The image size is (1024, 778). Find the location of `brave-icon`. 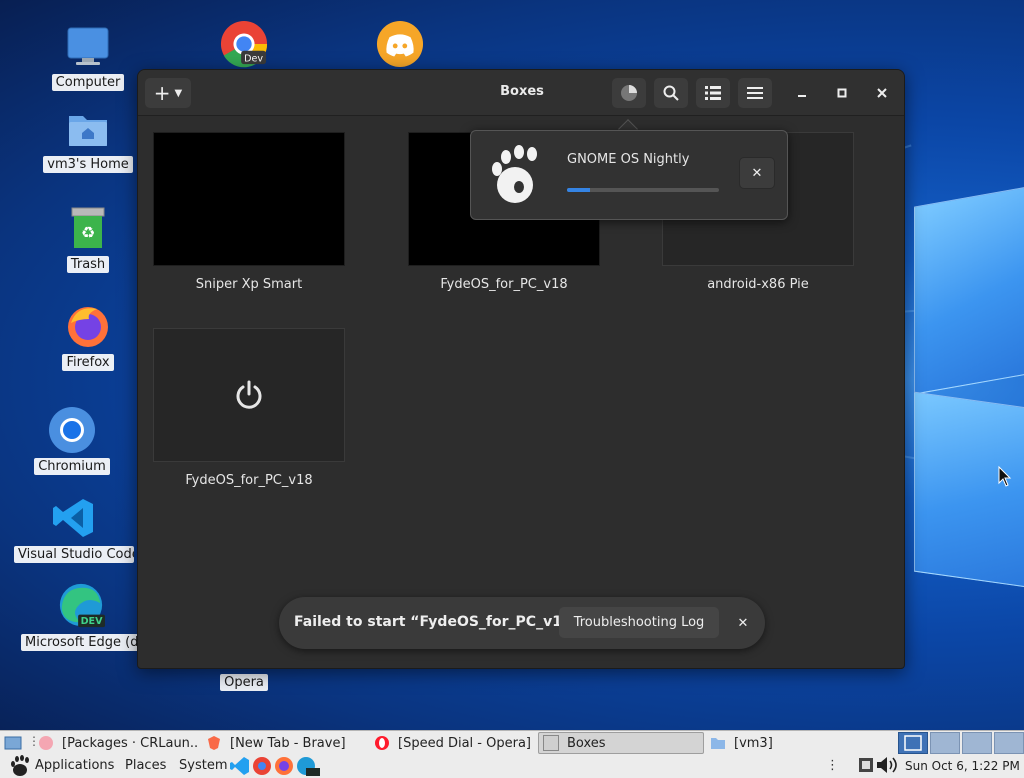

brave-icon is located at coordinates (214, 743).